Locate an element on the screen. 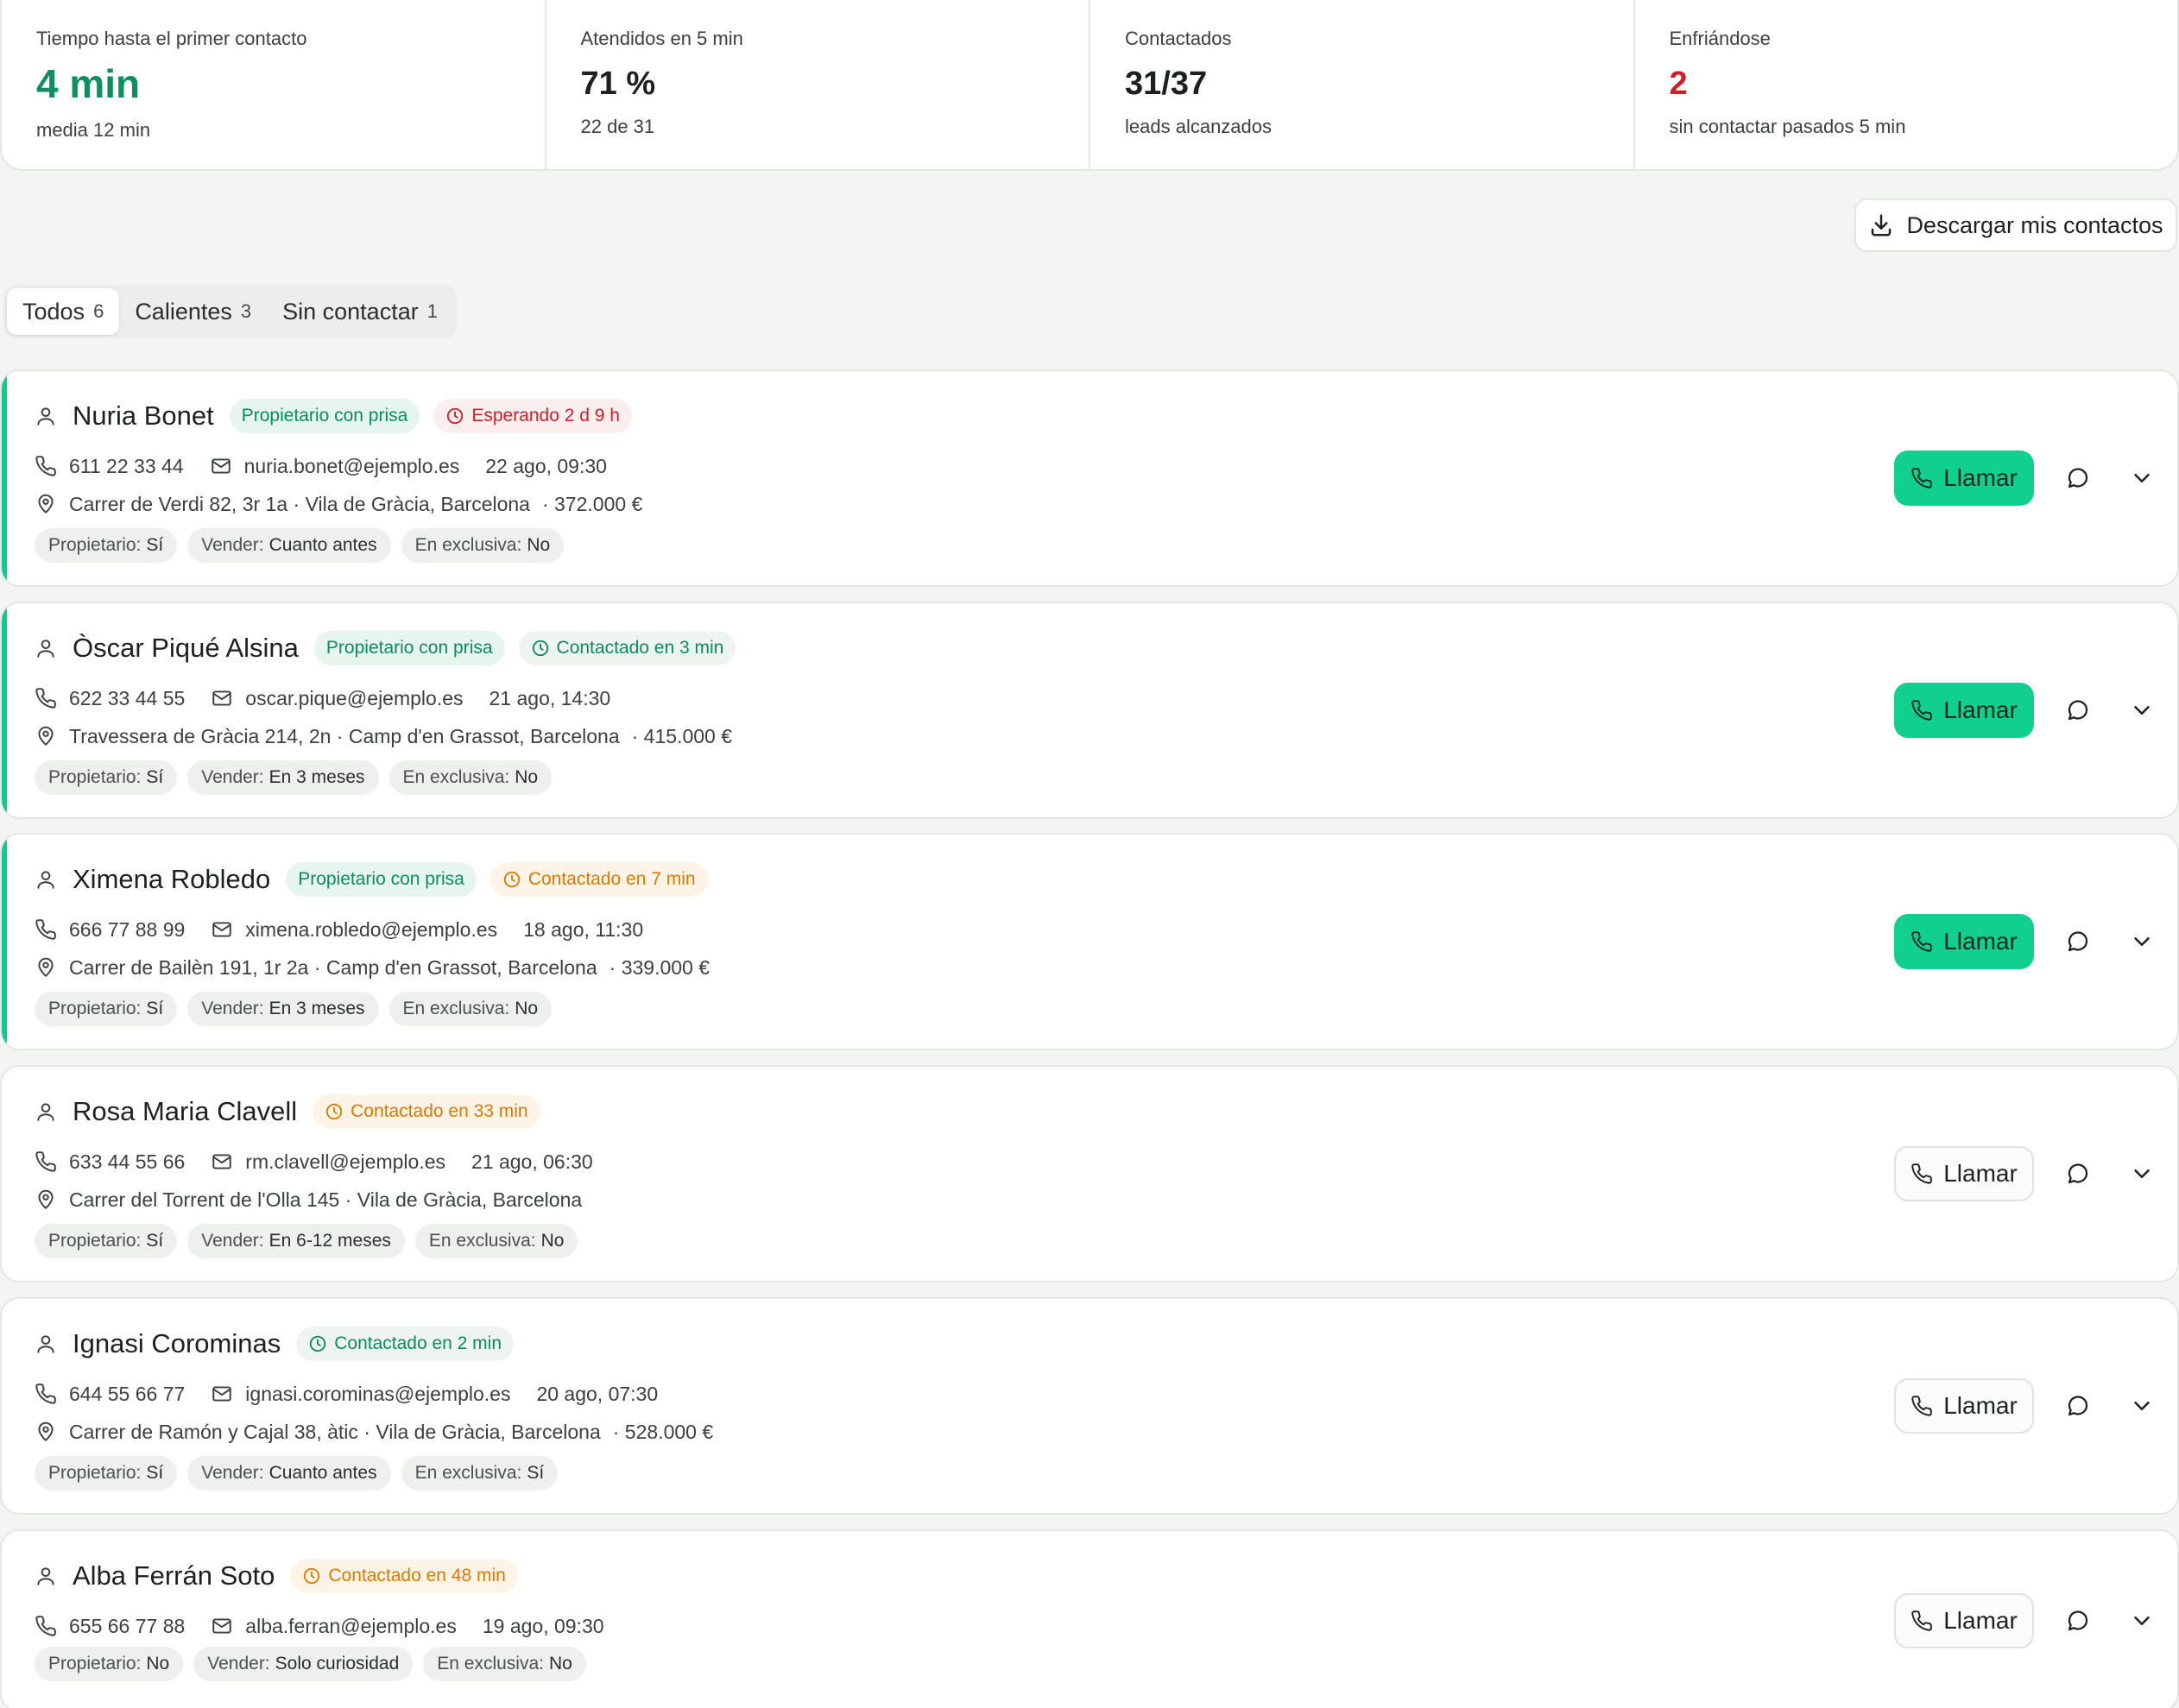 Image resolution: width=2179 pixels, height=1708 pixels. tab-todos: Todos 6 is located at coordinates (63, 311).